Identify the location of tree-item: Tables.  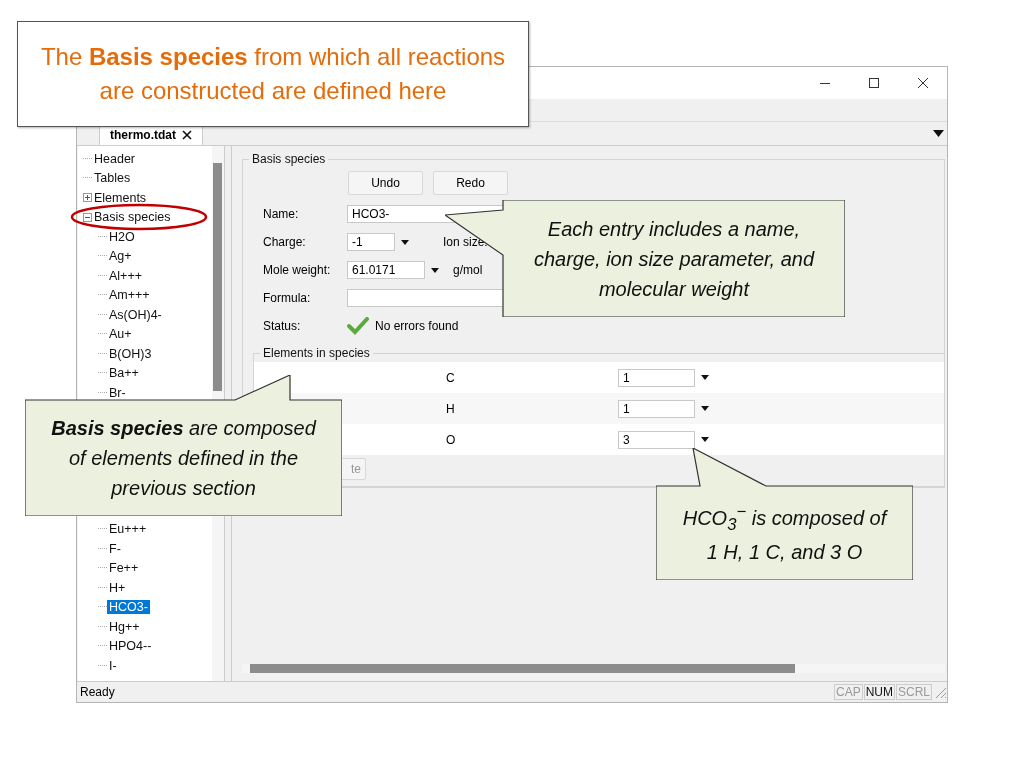
(112, 178).